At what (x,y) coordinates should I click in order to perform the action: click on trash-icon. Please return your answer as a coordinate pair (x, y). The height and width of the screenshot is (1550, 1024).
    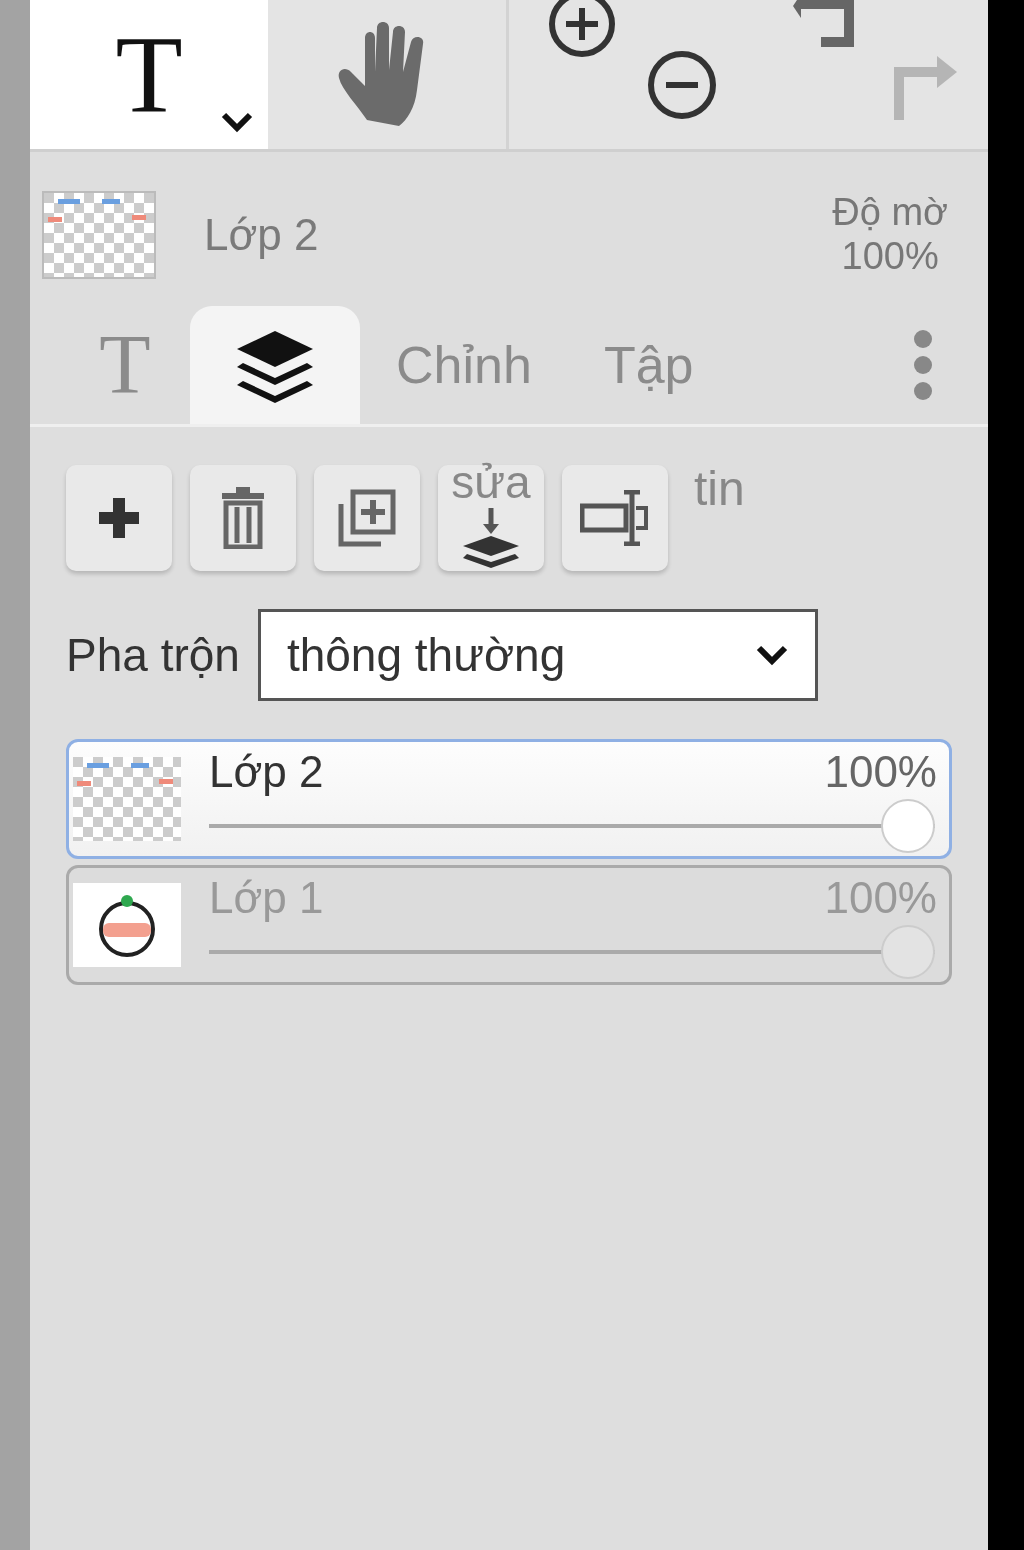
    Looking at the image, I should click on (243, 518).